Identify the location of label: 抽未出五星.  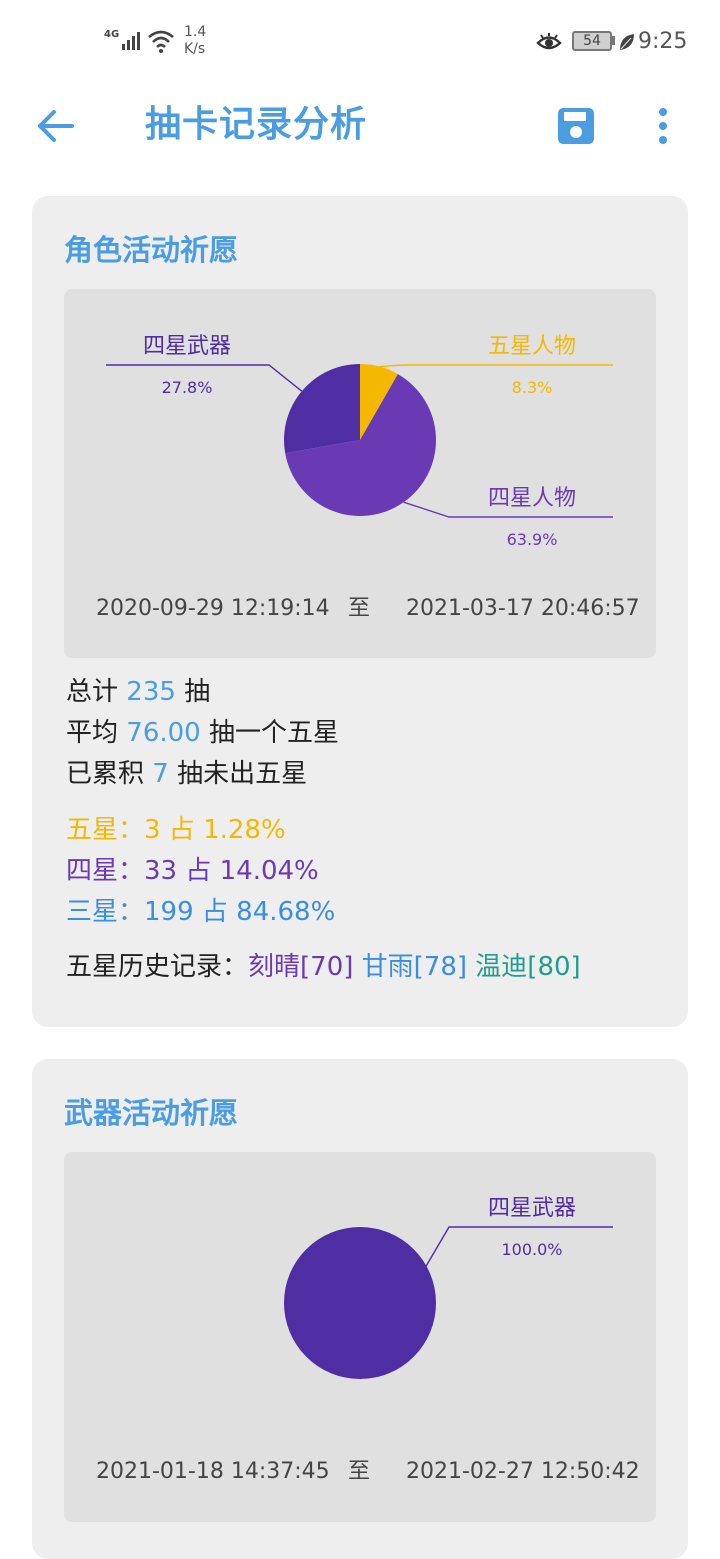
(242, 774).